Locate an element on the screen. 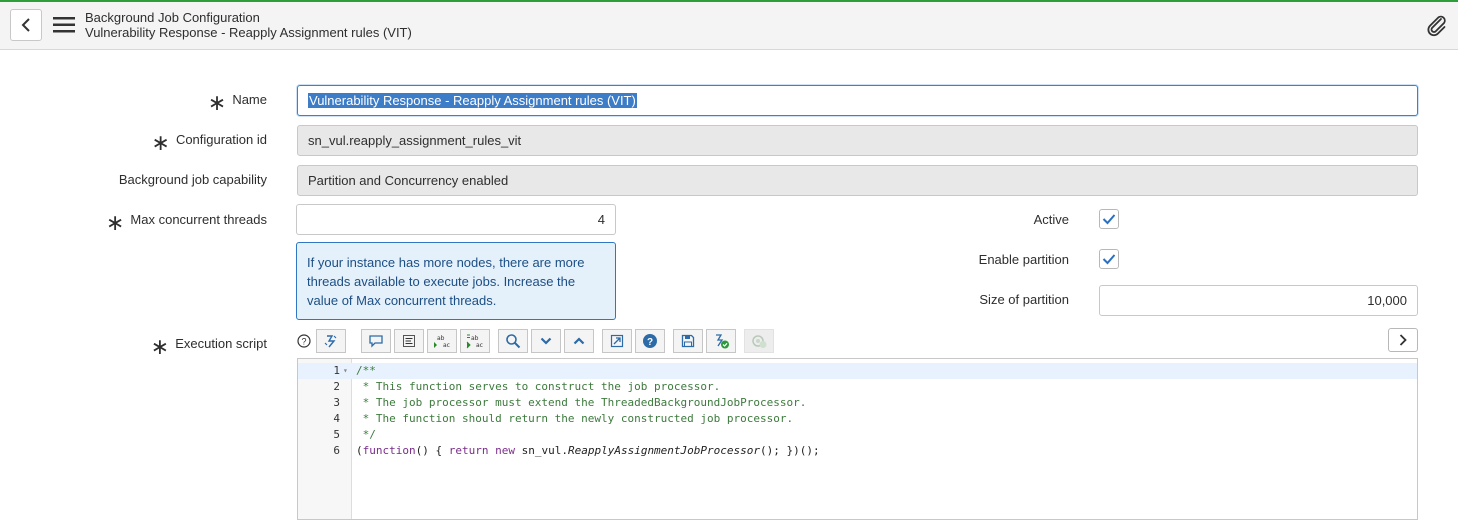 The width and height of the screenshot is (1458, 530). chevron-left-icon is located at coordinates (25, 25).